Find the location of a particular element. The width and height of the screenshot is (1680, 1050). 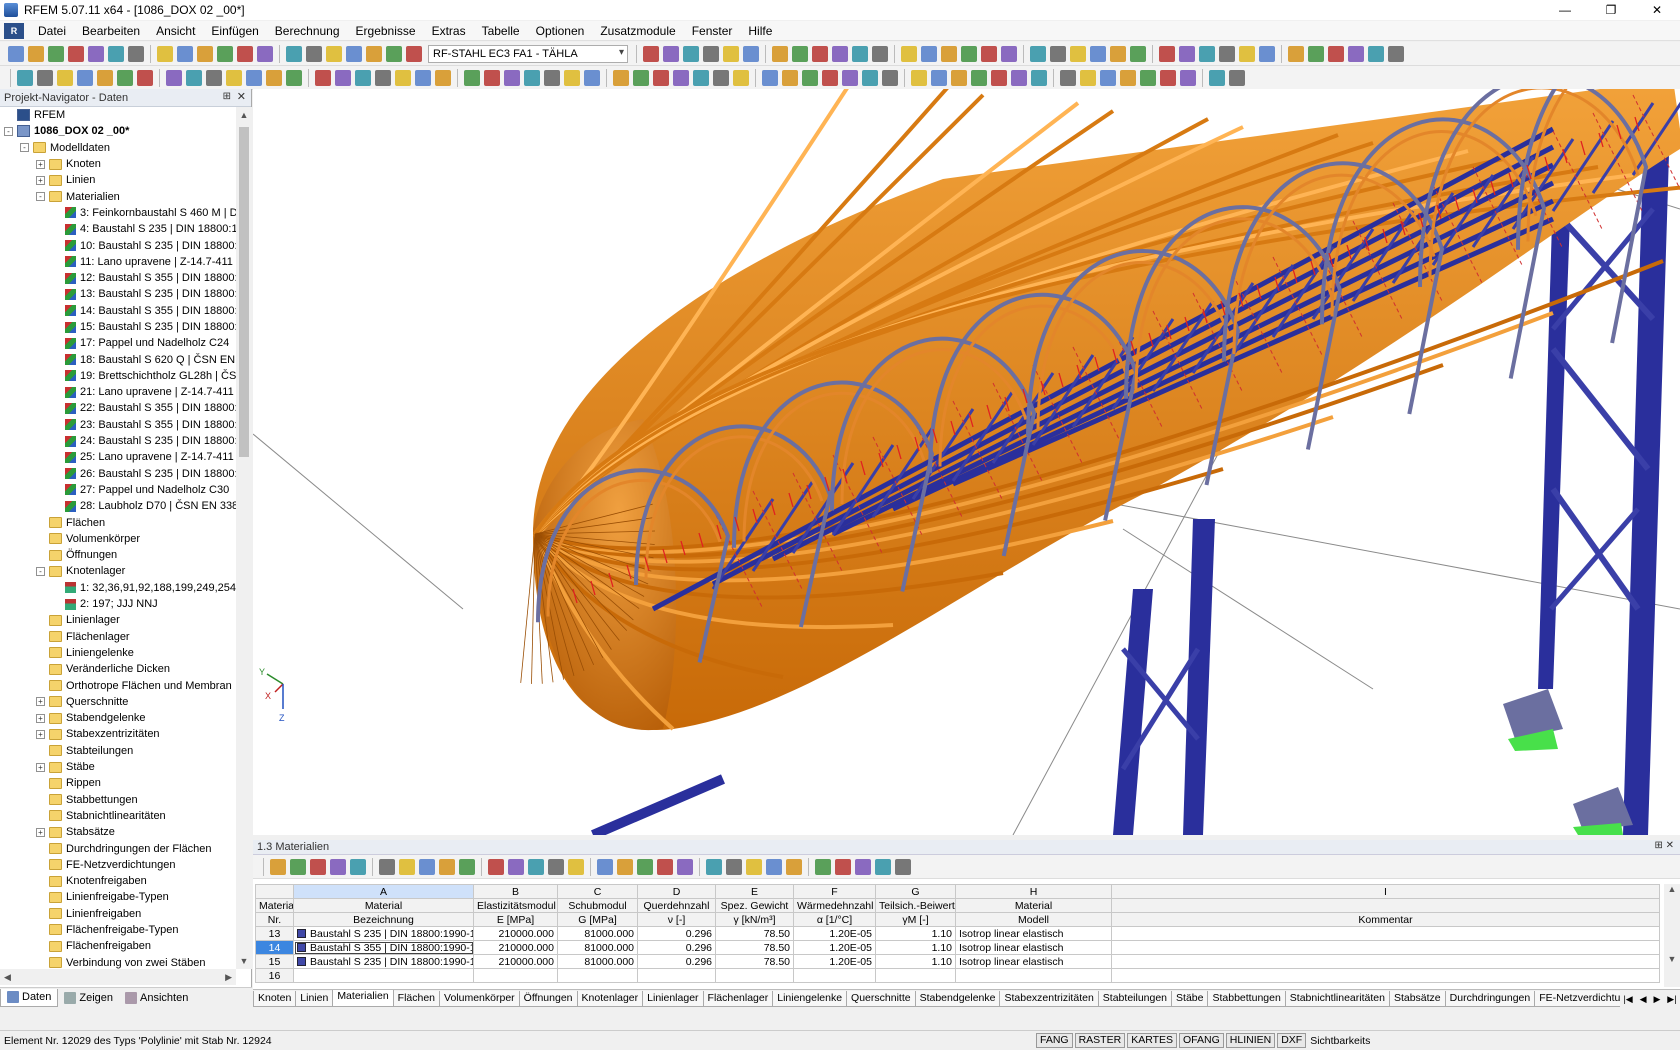

column-letter: E is located at coordinates (754, 891).